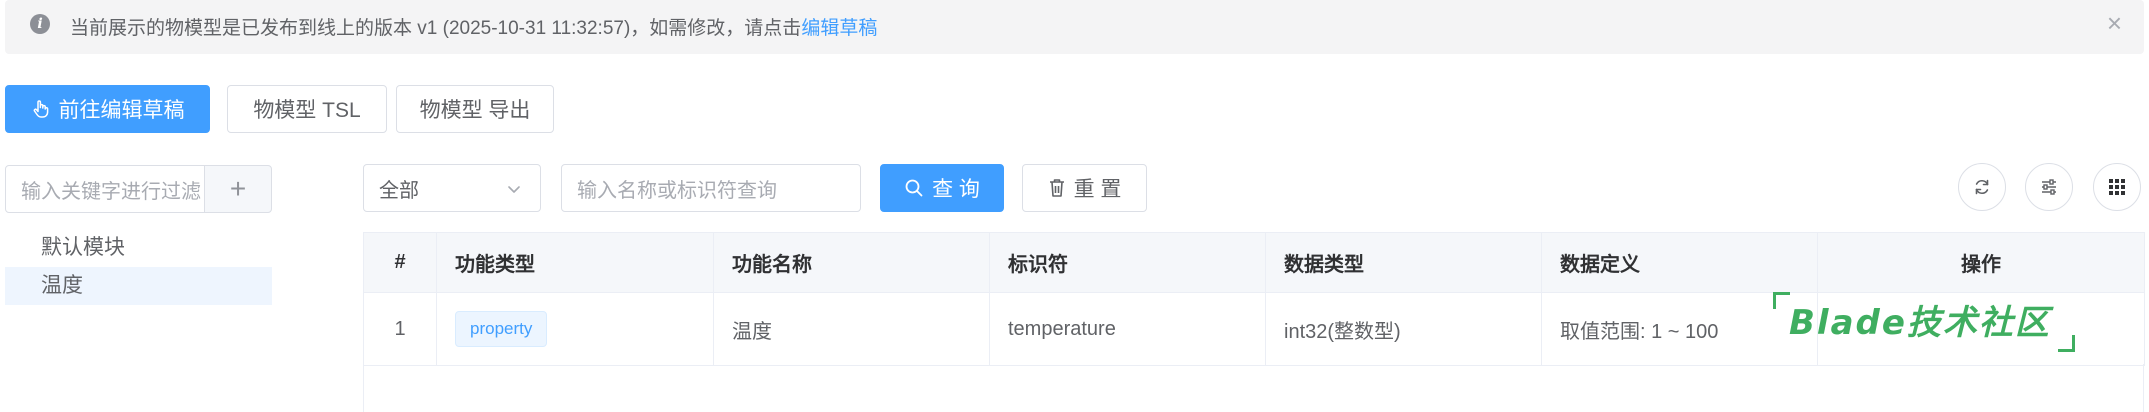 Image resolution: width=2149 pixels, height=412 pixels. I want to click on table-header-row: # 功能类型 功能名称 标识符 数据类型 数据定义 操作, so click(1254, 262).